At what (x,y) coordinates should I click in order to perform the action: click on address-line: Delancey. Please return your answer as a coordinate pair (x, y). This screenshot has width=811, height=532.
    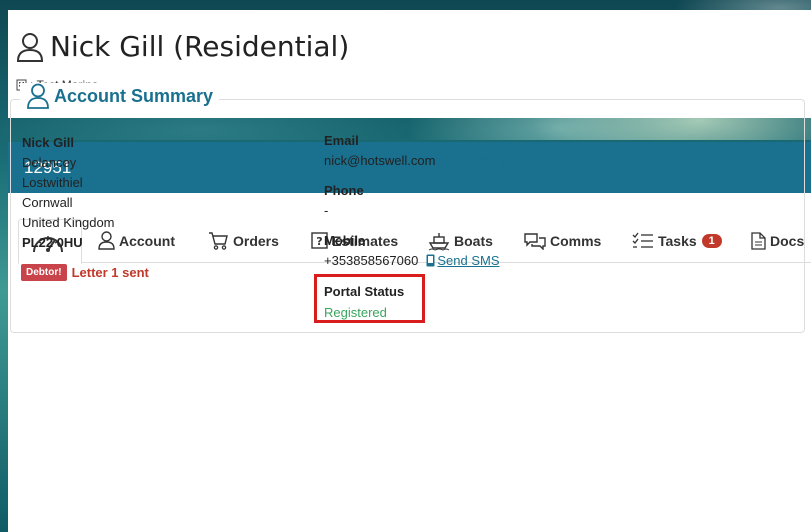
    Looking at the image, I should click on (49, 162).